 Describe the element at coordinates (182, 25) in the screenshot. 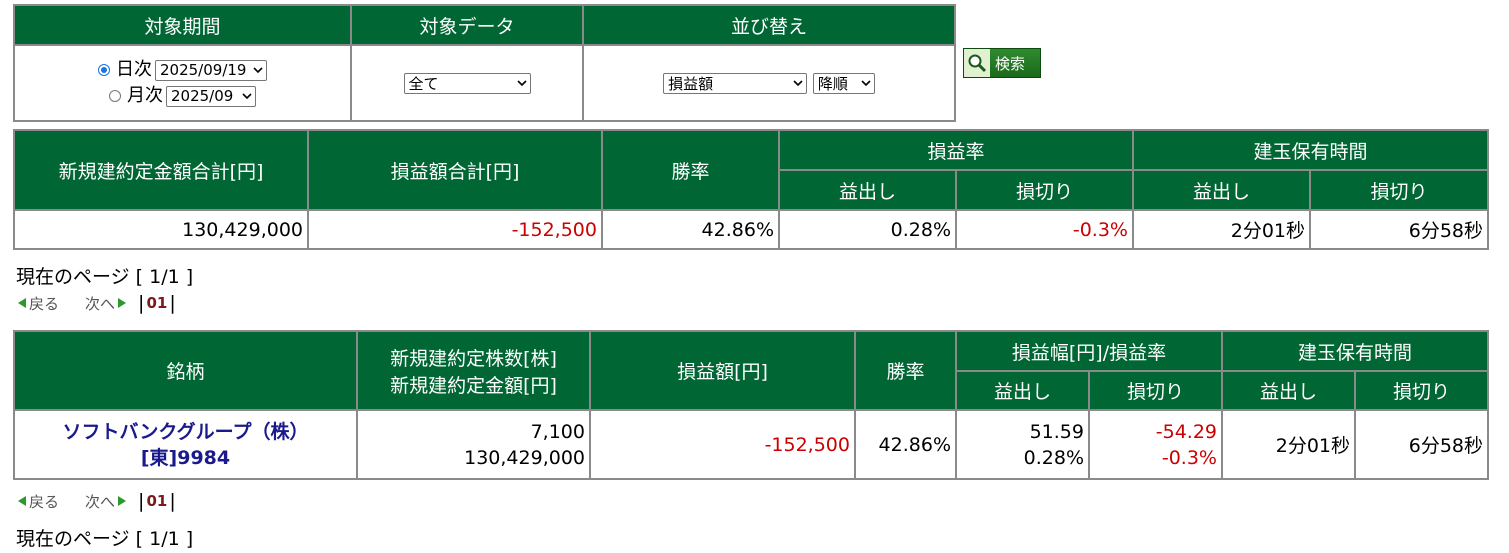

I see `period-header: 対象期間` at that location.